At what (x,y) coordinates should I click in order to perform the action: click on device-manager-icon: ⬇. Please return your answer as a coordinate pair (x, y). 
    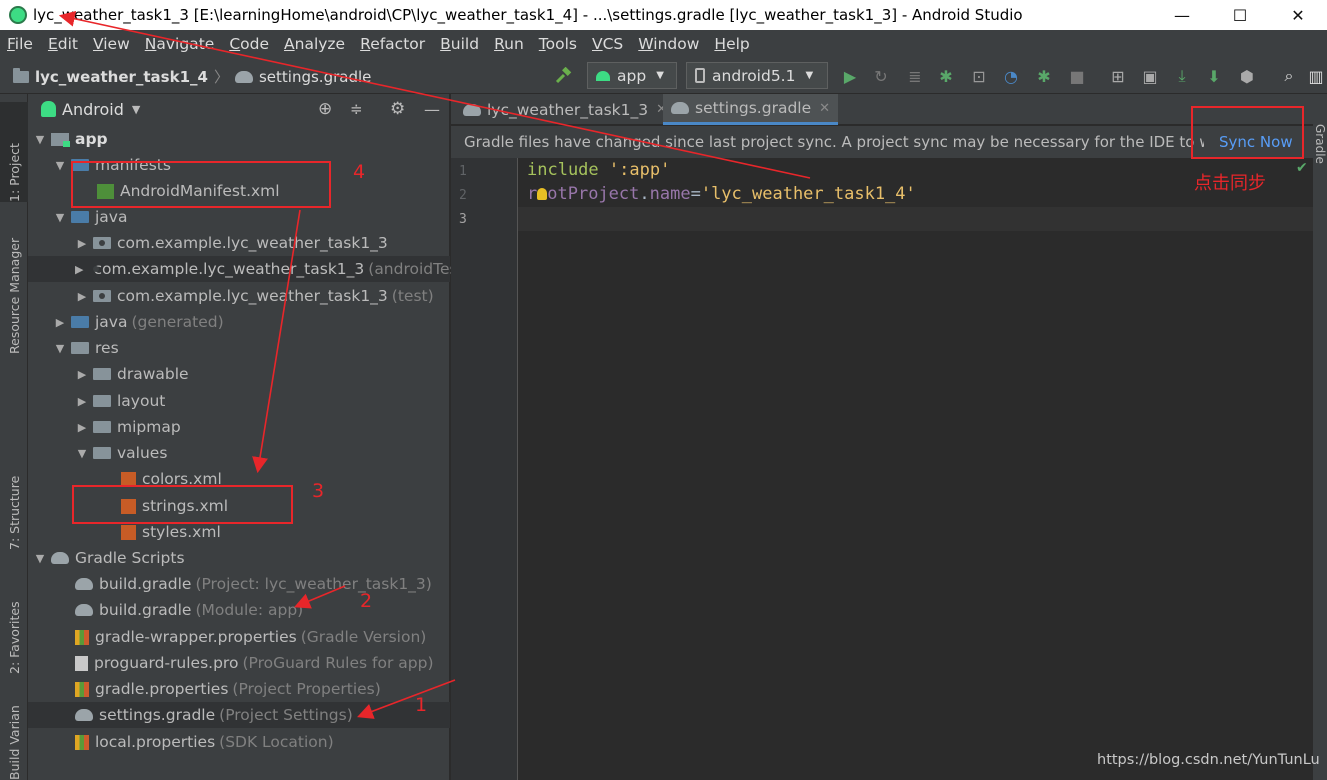
    Looking at the image, I should click on (1214, 76).